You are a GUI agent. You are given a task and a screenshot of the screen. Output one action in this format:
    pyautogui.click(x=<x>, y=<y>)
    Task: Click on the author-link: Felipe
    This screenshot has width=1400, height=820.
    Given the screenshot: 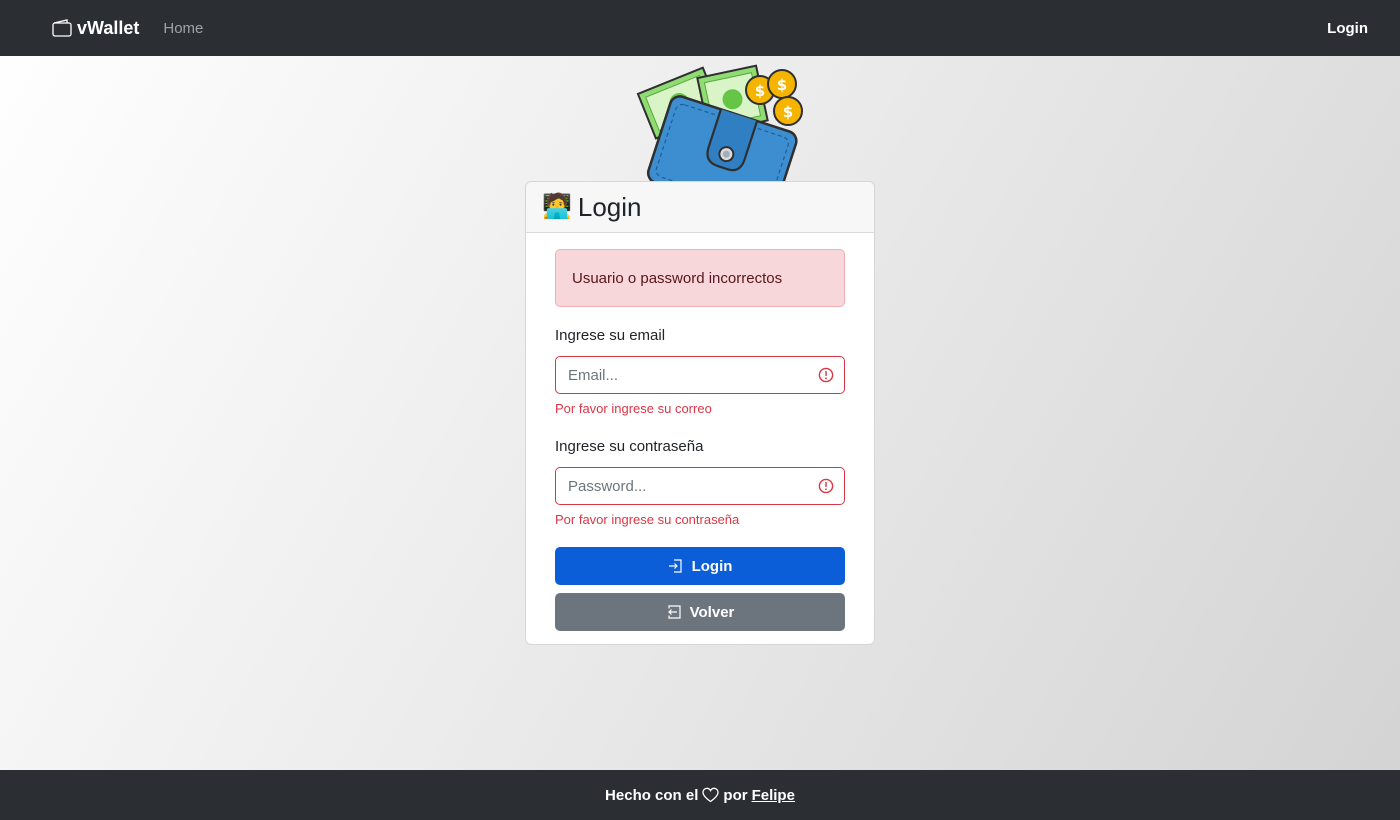 What is the action you would take?
    pyautogui.click(x=773, y=795)
    